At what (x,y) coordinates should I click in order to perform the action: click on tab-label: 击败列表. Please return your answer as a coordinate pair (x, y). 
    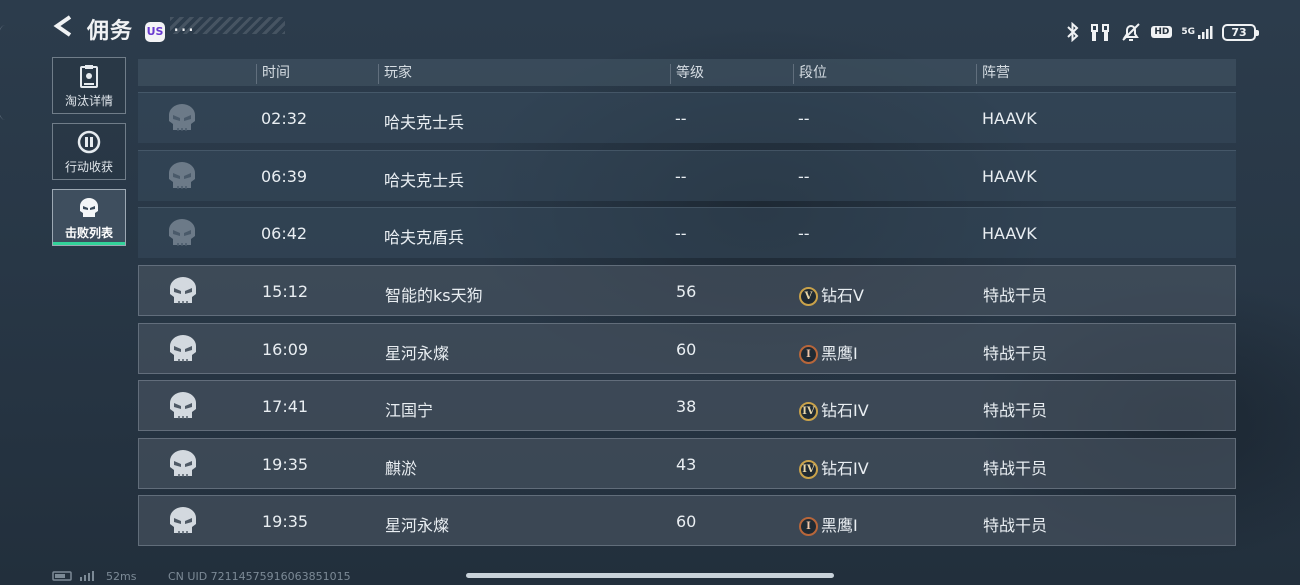
    Looking at the image, I should click on (88, 233).